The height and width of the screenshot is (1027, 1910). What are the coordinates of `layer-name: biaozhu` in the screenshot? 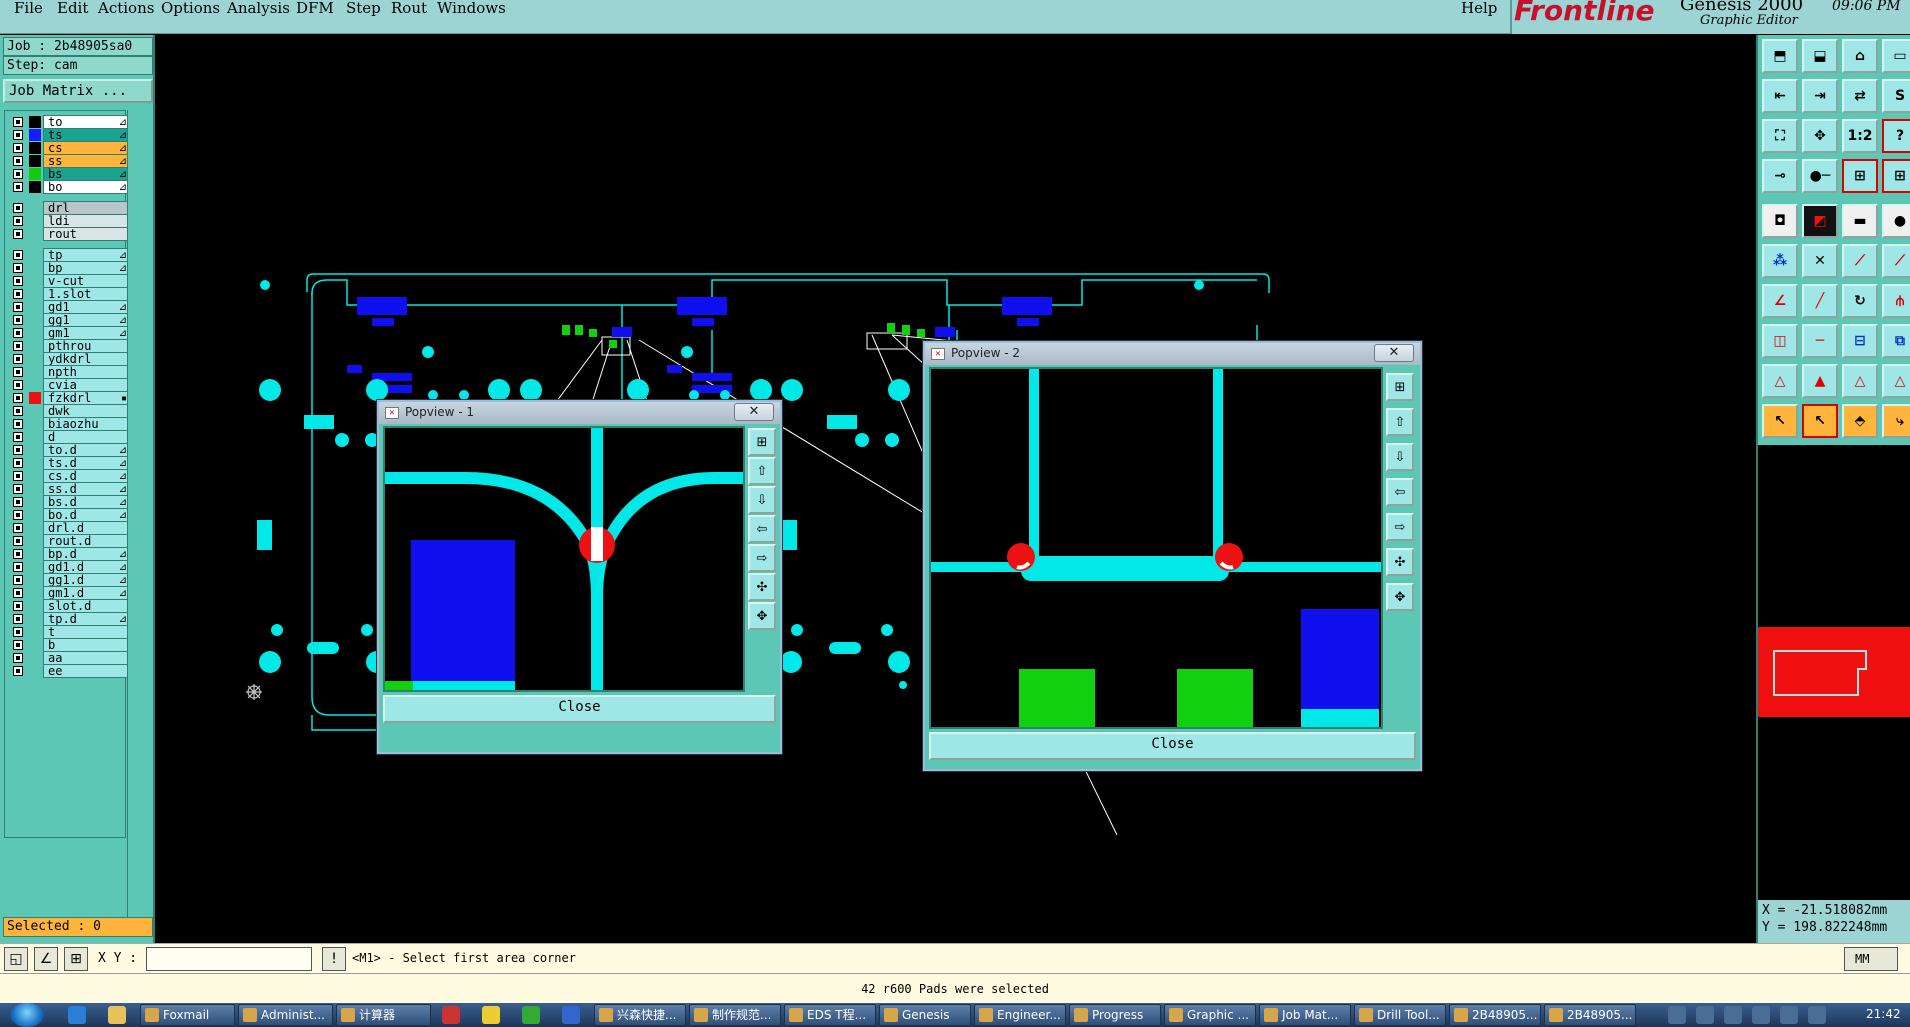 It's located at (86, 424).